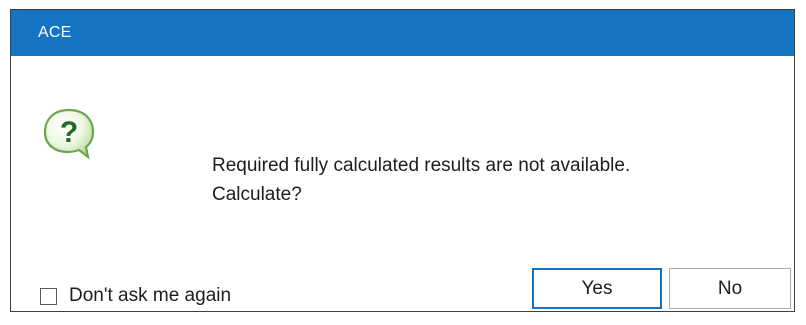 The image size is (806, 325). I want to click on question-icon: ?, so click(69, 134).